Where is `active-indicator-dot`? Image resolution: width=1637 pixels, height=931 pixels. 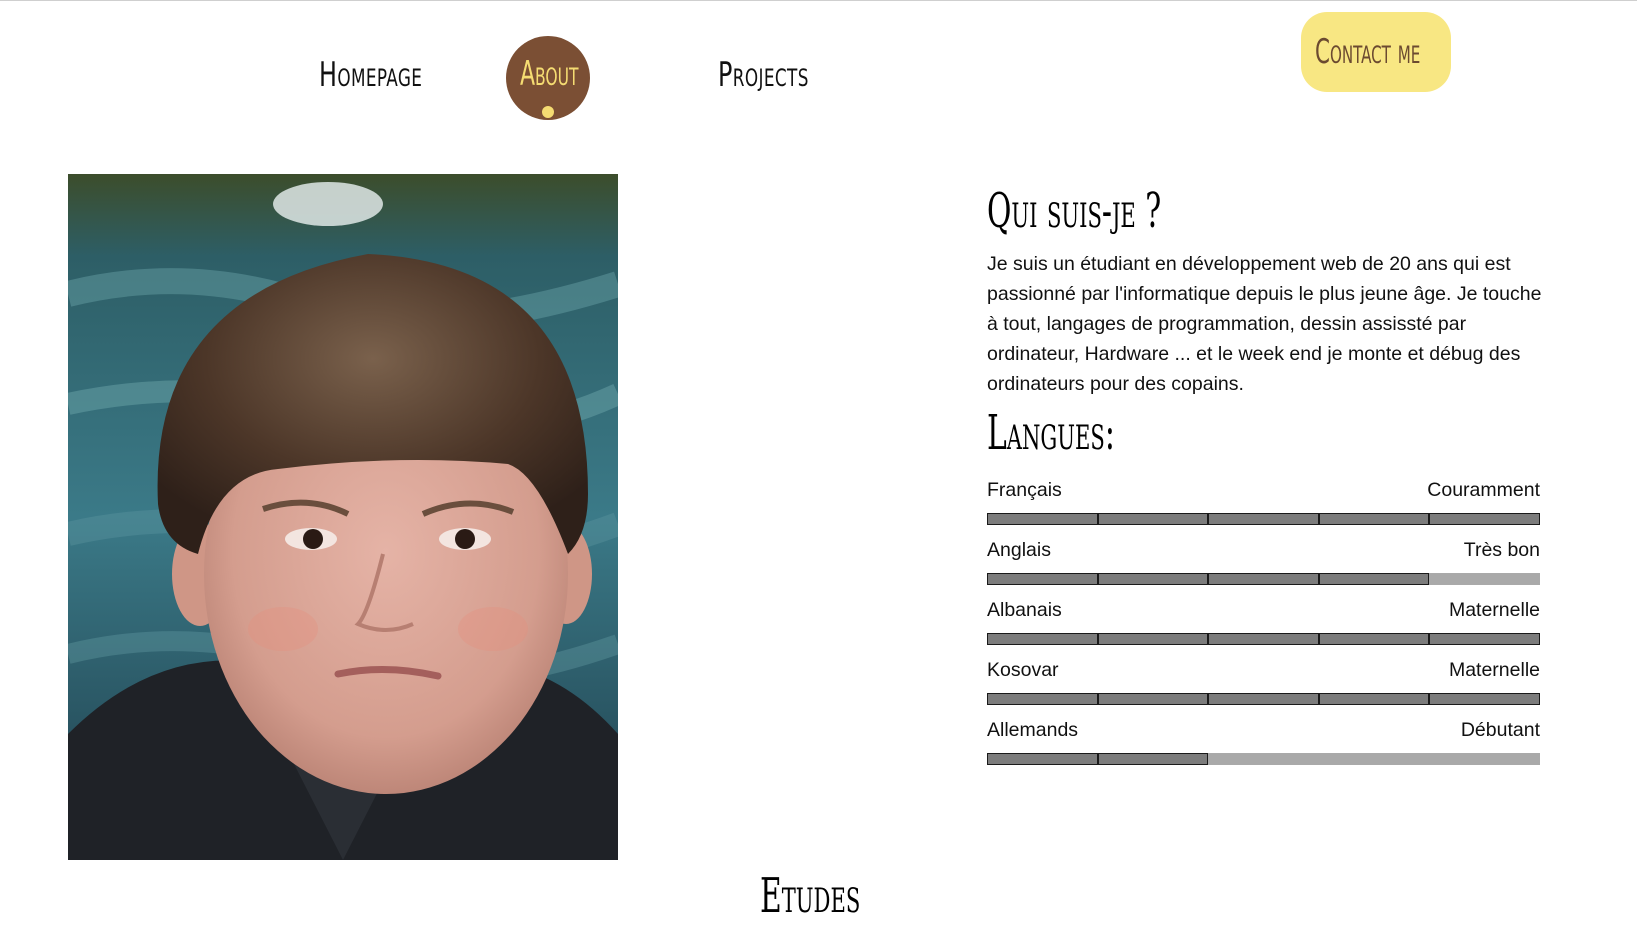
active-indicator-dot is located at coordinates (548, 112).